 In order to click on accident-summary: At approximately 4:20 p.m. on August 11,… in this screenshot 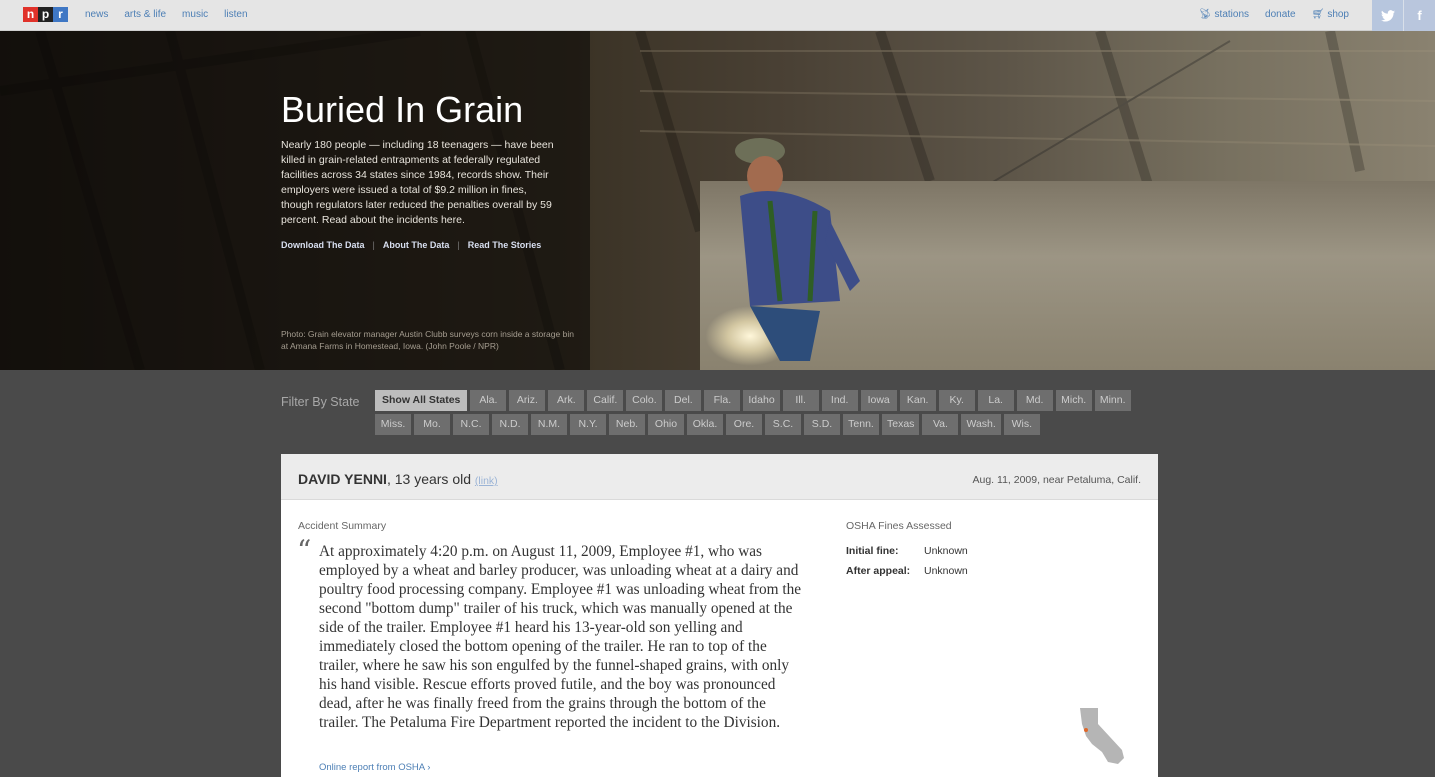, I will do `click(560, 637)`.